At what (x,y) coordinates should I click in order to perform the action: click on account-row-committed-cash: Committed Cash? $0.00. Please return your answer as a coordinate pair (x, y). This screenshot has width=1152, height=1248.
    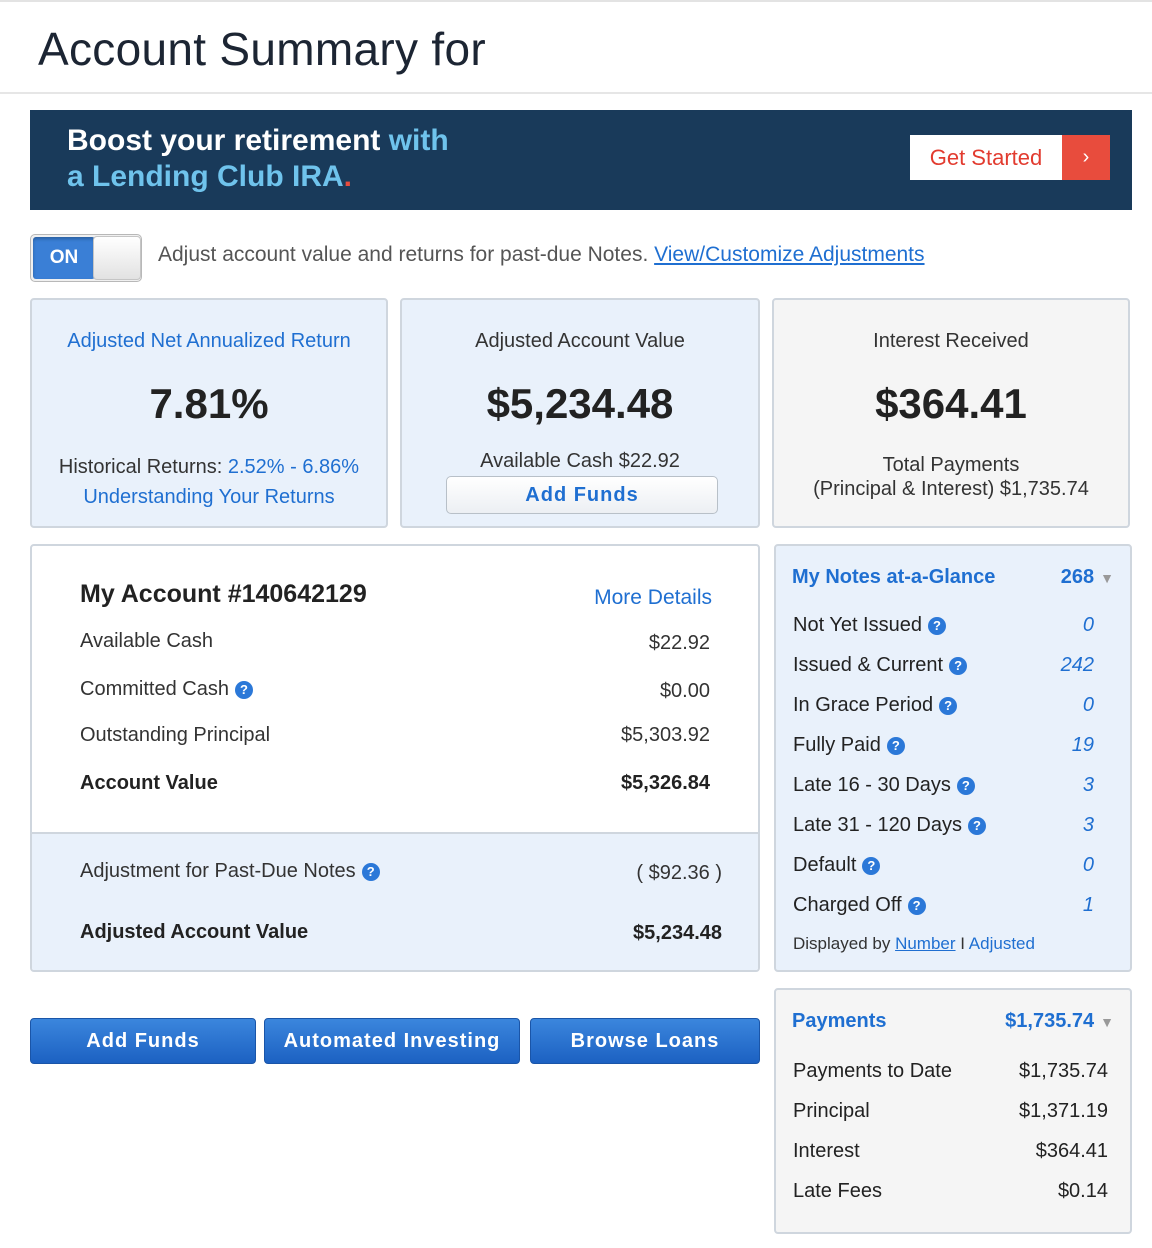
    Looking at the image, I should click on (395, 689).